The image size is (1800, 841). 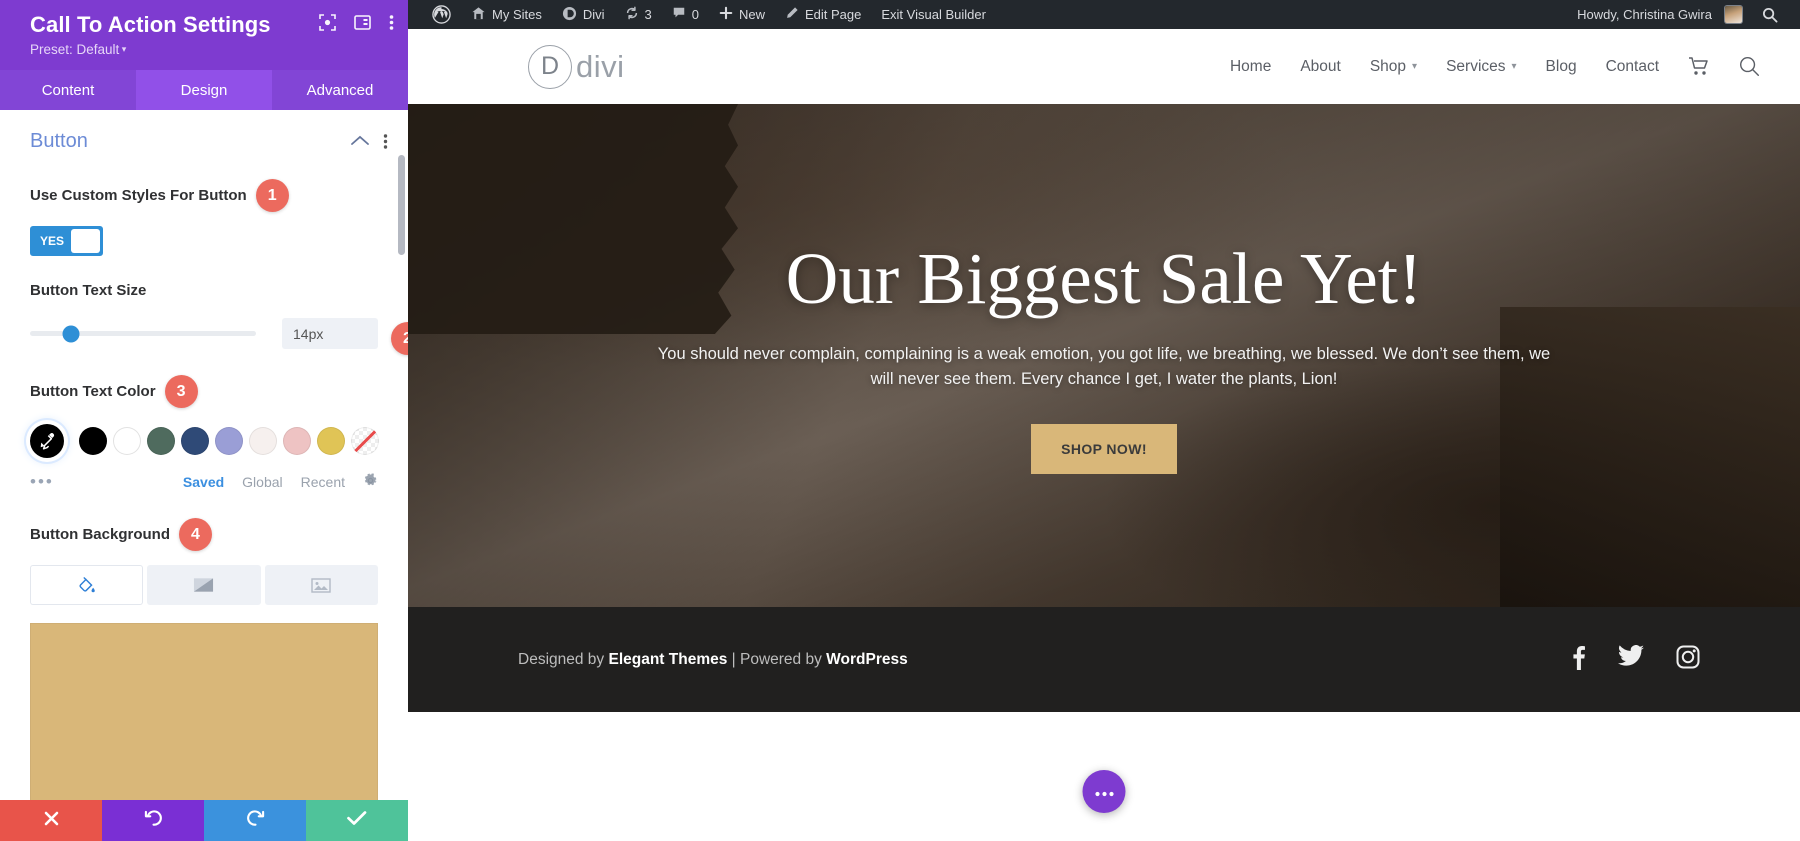 What do you see at coordinates (204, 318) in the screenshot?
I see `field-button-text-size: Button Text Size 2` at bounding box center [204, 318].